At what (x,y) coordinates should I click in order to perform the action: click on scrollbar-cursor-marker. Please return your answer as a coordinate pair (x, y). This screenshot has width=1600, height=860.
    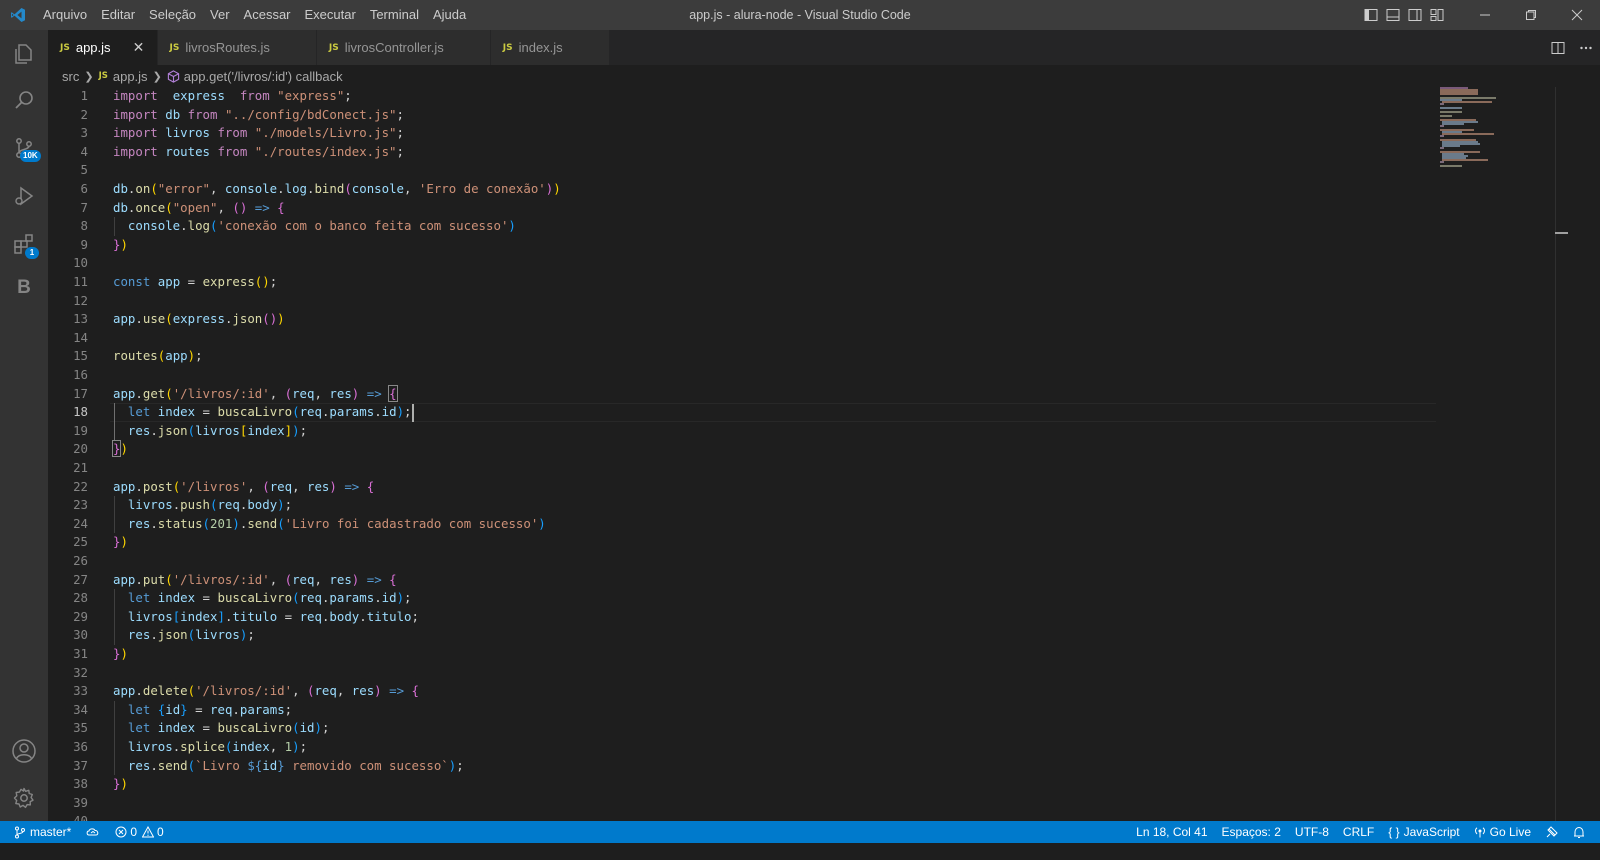
    Looking at the image, I should click on (1561, 233).